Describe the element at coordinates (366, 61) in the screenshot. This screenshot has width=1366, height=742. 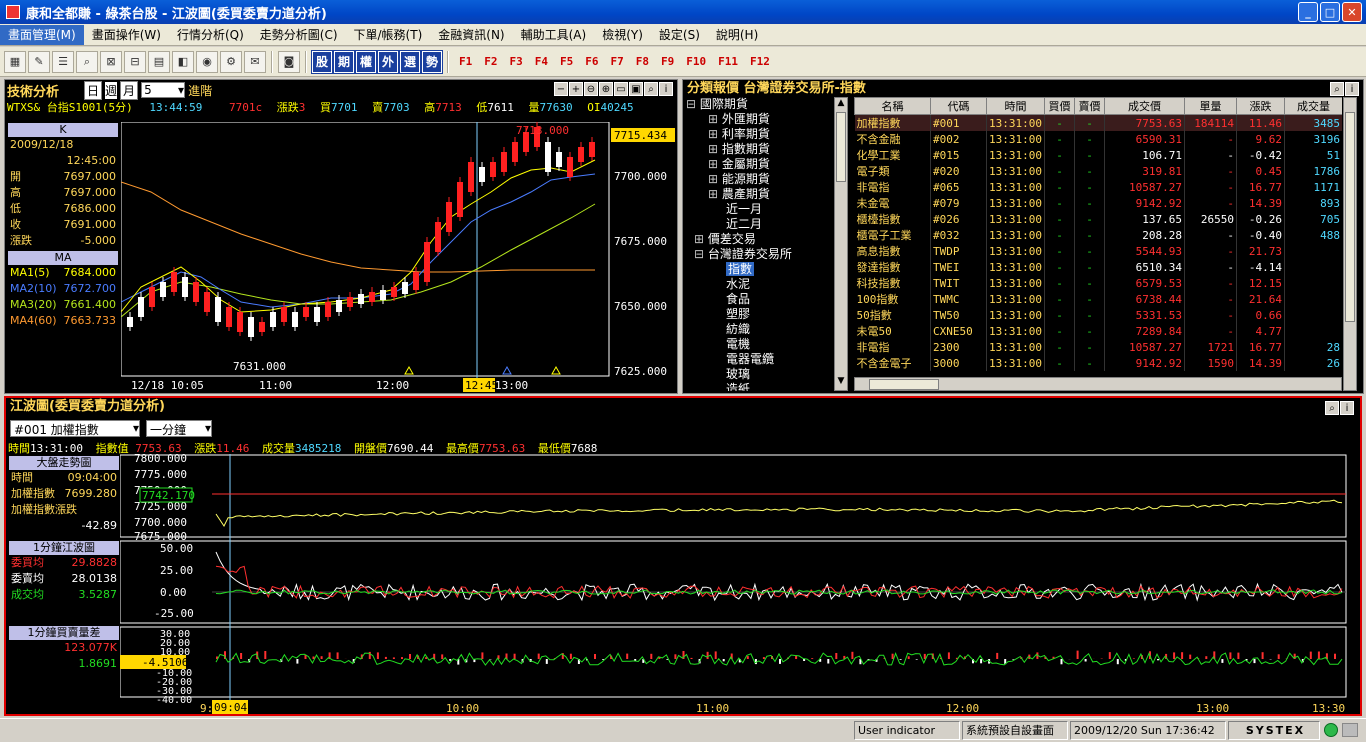
I see `options-button: 權` at that location.